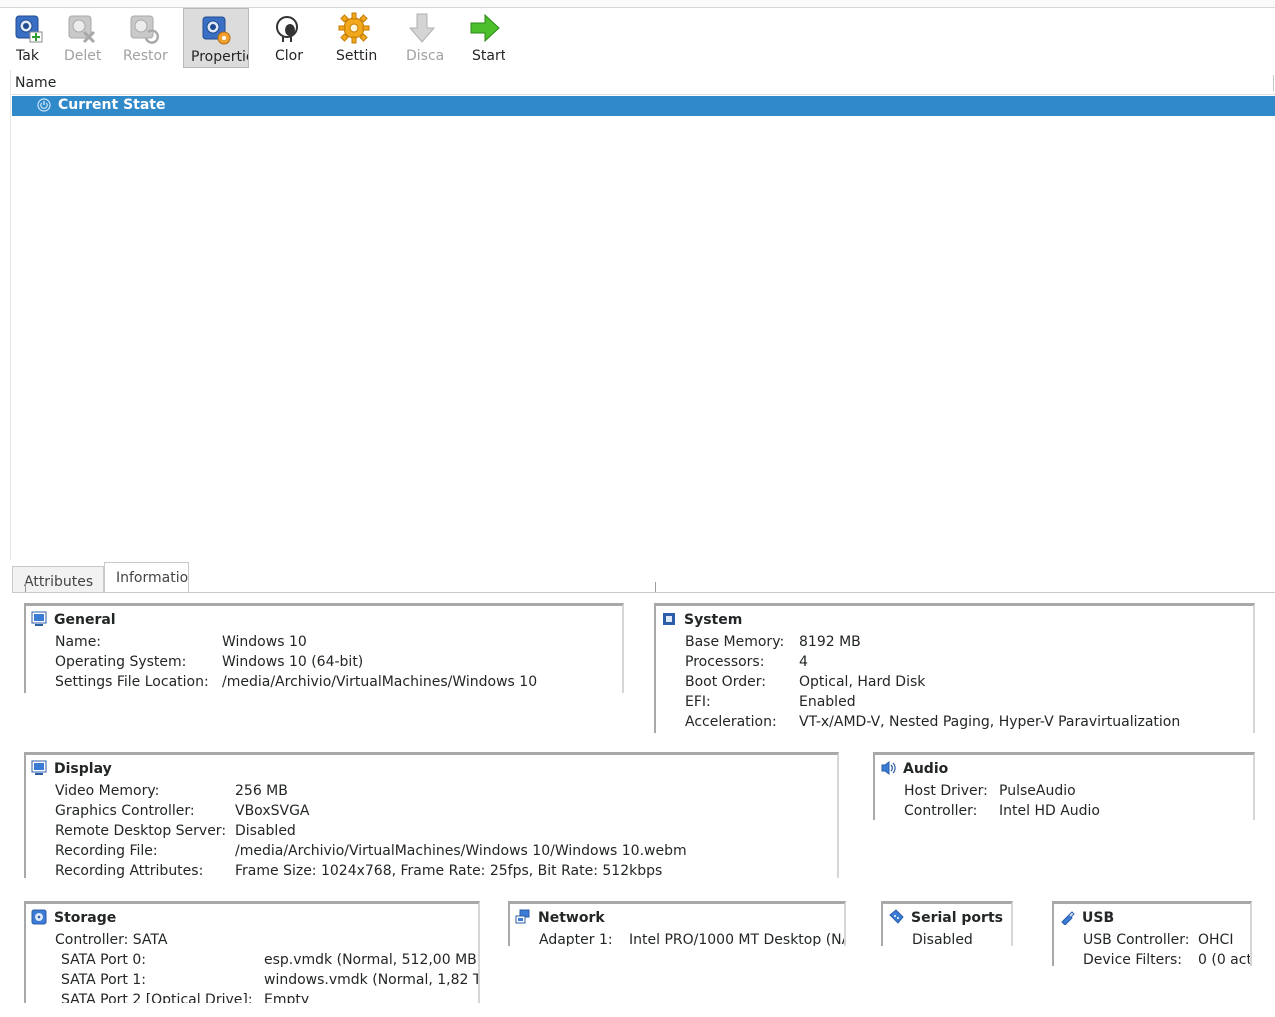 This screenshot has width=1275, height=1017. What do you see at coordinates (103, 960) in the screenshot?
I see `storage-port0-label: SATA Port 0:` at bounding box center [103, 960].